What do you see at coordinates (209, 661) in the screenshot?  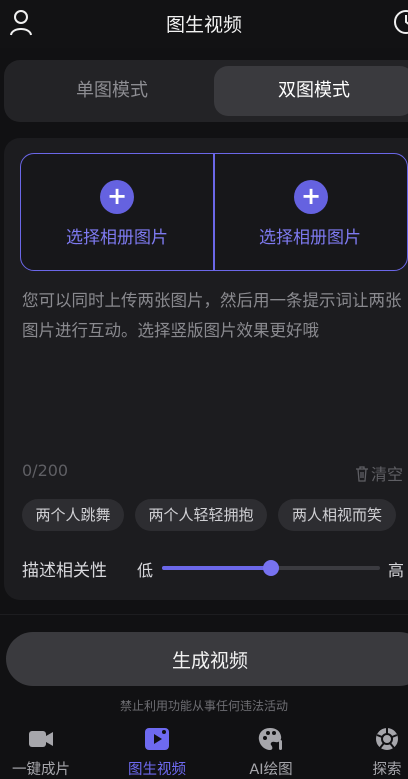 I see `generate-video-label: 生成视频` at bounding box center [209, 661].